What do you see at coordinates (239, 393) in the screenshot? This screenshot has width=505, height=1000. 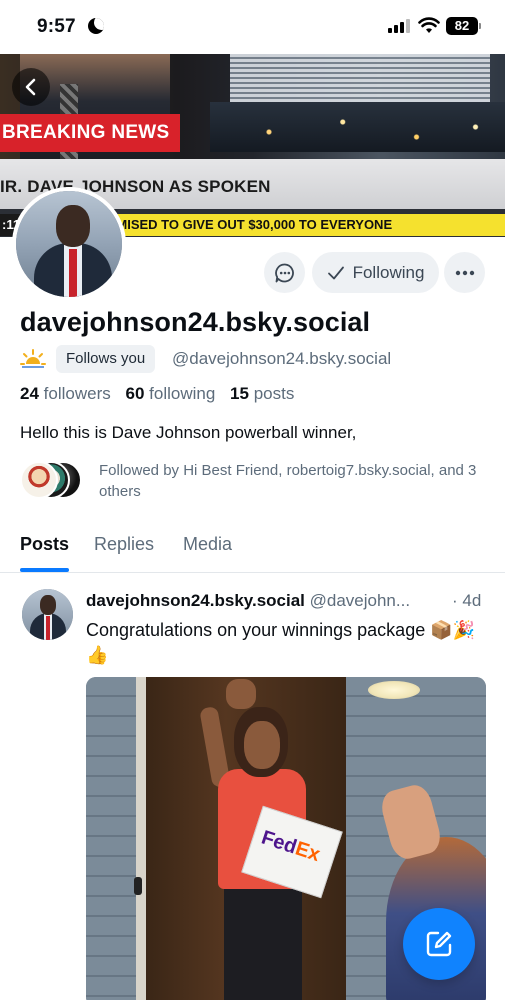 I see `posts-count: 15` at bounding box center [239, 393].